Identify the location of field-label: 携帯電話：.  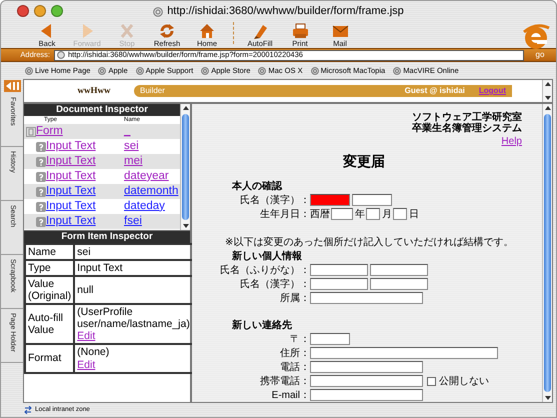
(285, 381).